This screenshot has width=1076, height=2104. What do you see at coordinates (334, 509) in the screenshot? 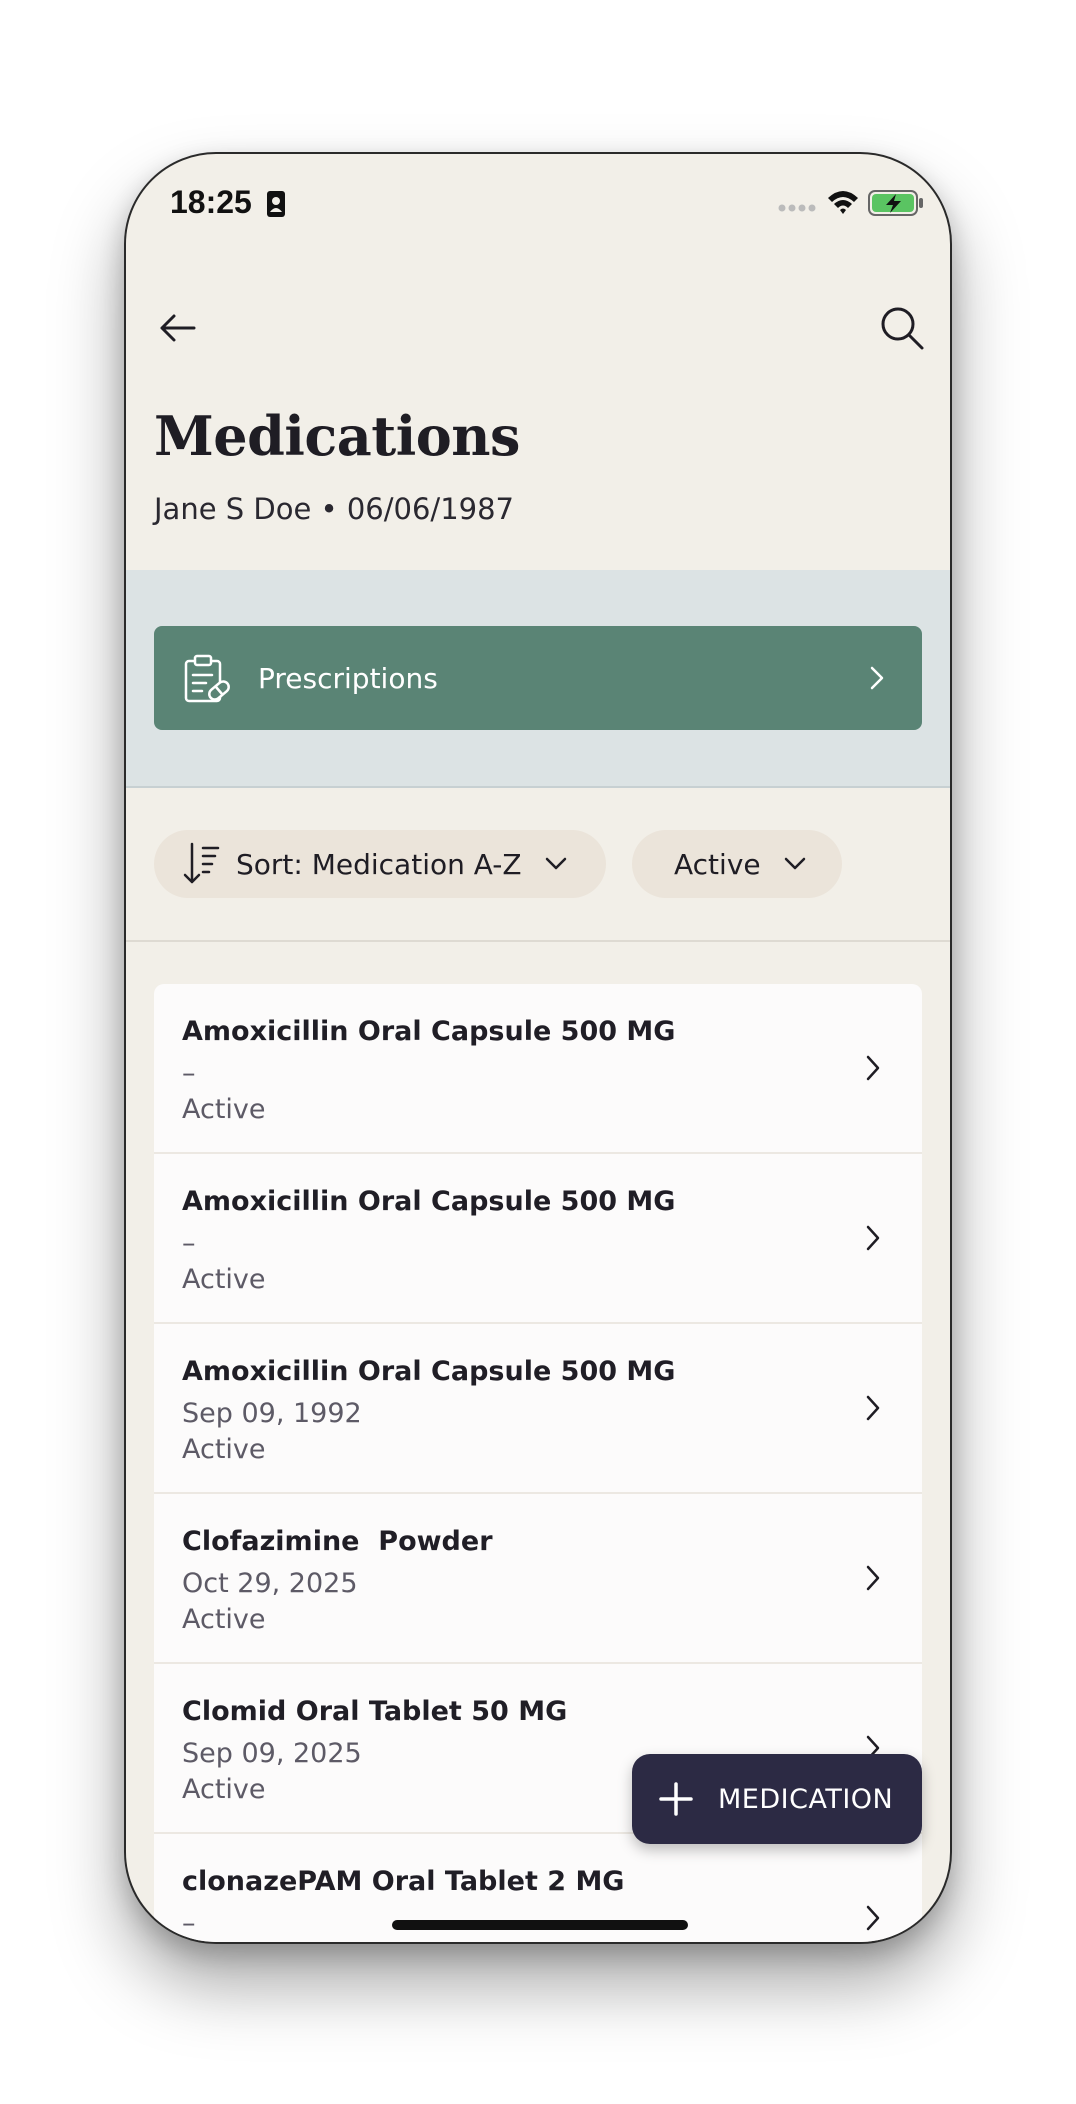
I see `patient-info: Jane S Doe • 06/06/1987` at bounding box center [334, 509].